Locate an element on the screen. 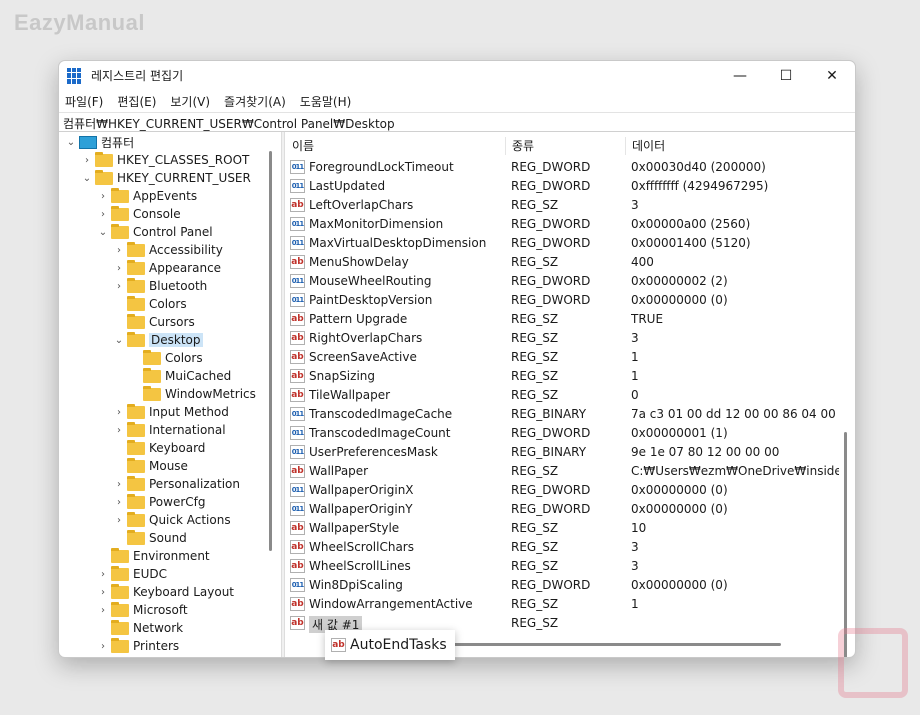 Image resolution: width=920 pixels, height=715 pixels. column-name: 이름 is located at coordinates (300, 146).